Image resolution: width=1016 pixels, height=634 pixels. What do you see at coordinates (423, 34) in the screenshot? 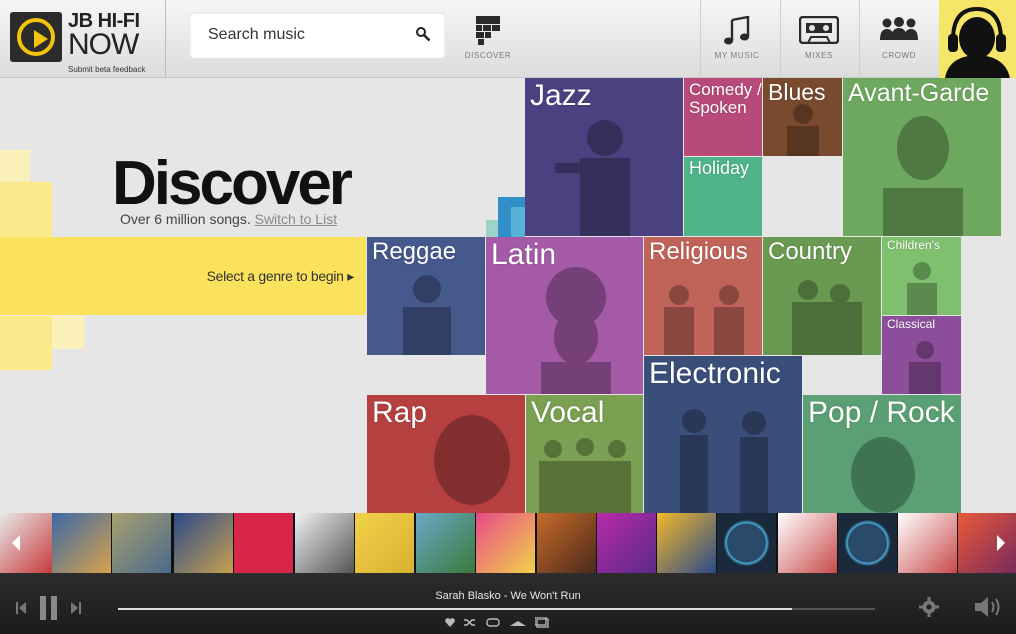
I see `search-icon` at bounding box center [423, 34].